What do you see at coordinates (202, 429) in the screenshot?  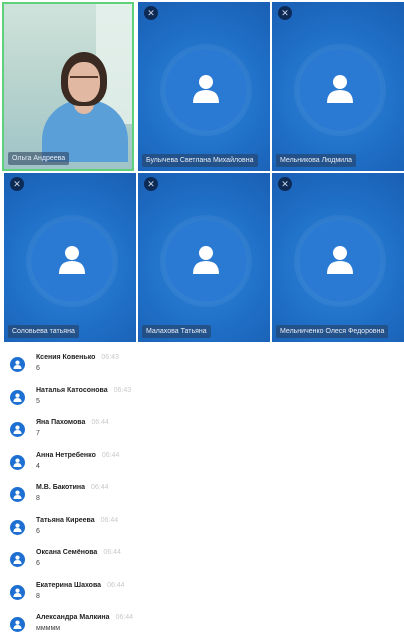 I see `chat-message: Яна Пахомова 06:44 7` at bounding box center [202, 429].